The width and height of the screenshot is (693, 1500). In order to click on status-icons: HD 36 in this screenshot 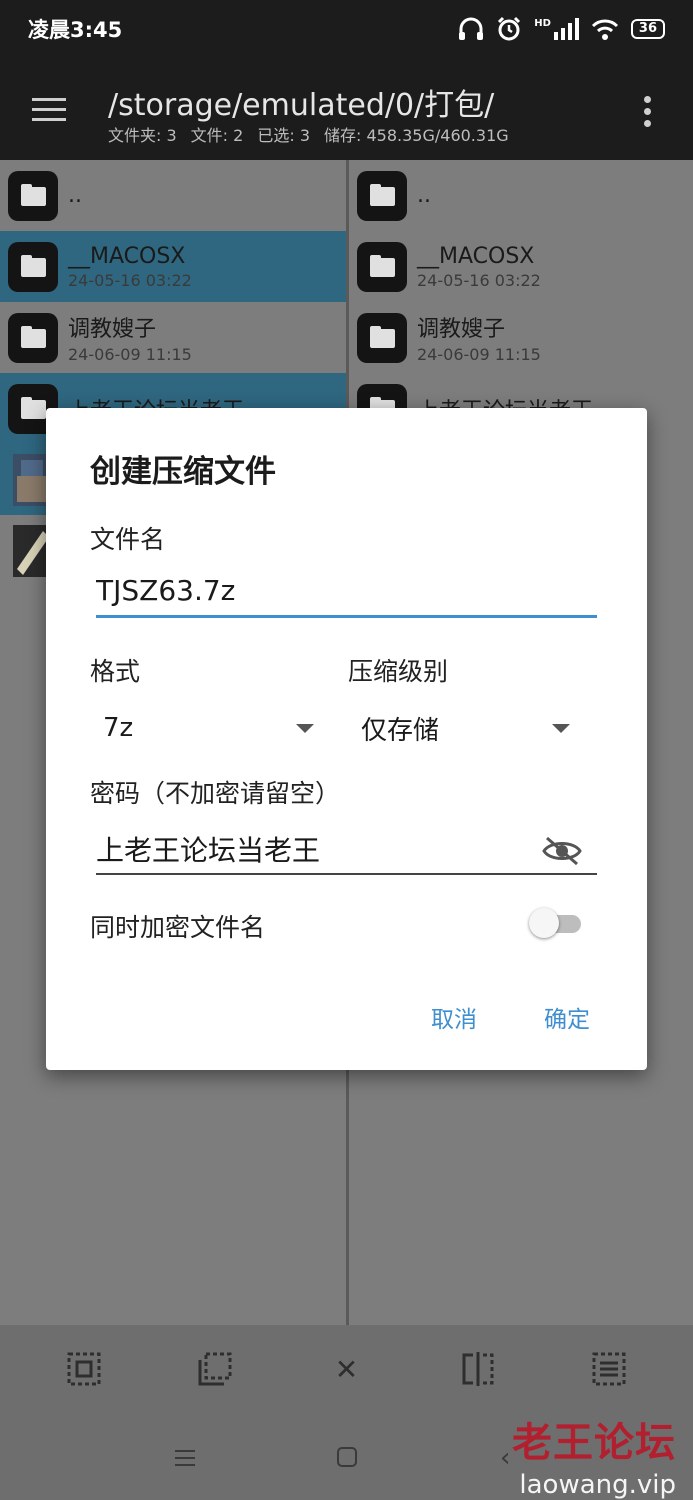, I will do `click(561, 29)`.